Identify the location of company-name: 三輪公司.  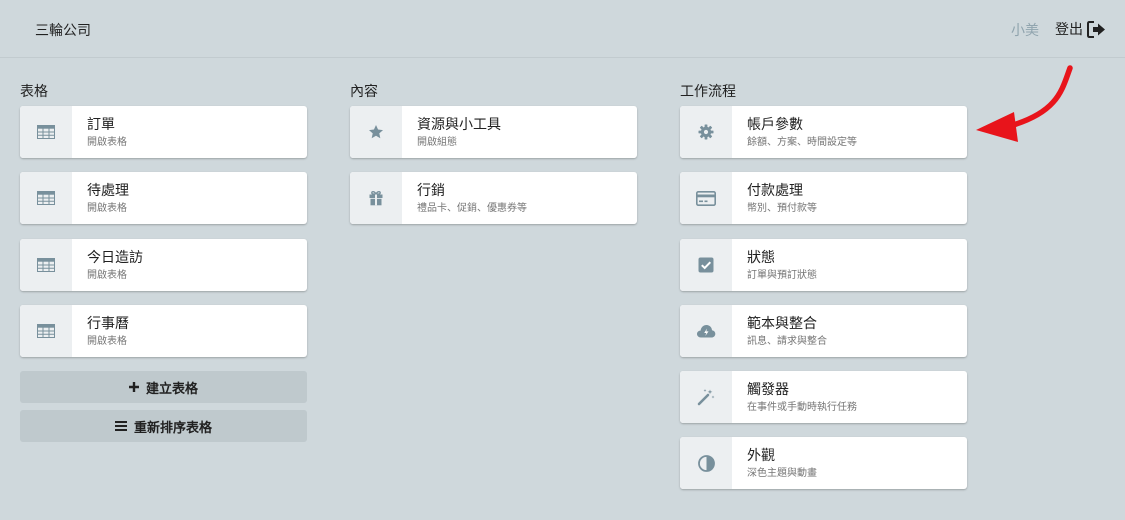
(63, 31).